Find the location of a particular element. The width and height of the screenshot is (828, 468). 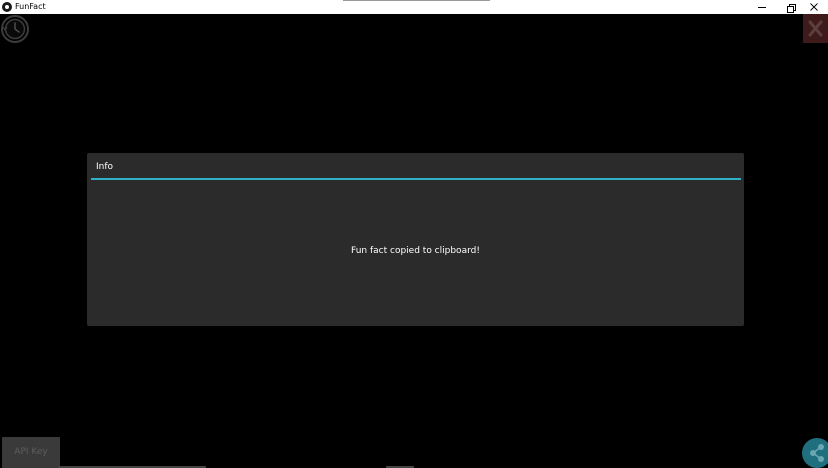

history-icon is located at coordinates (15, 29).